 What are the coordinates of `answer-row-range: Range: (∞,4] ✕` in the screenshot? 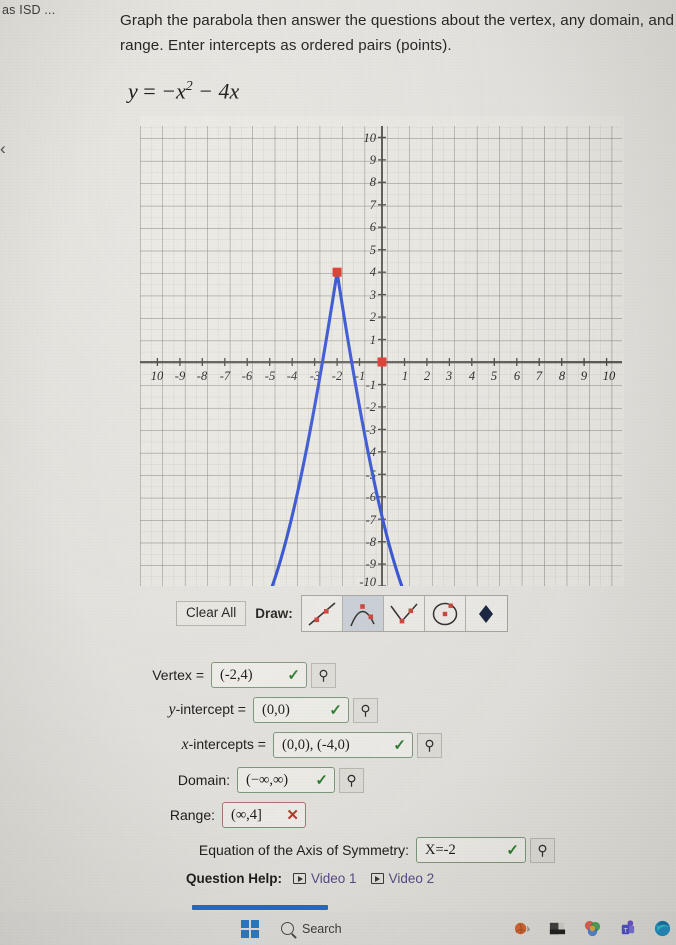 It's located at (338, 815).